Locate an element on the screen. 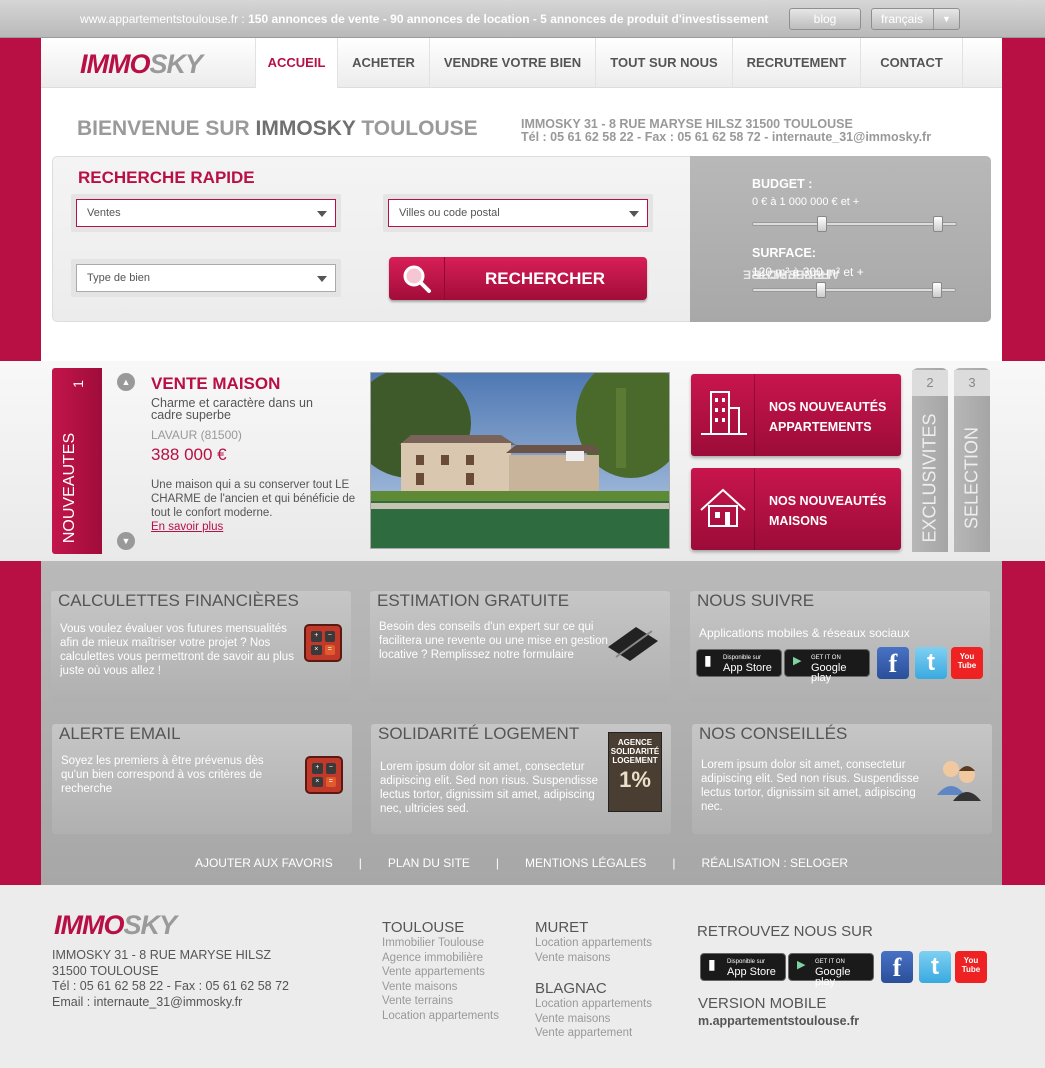 The width and height of the screenshot is (1045, 1068). mobile-version-title: VERSION MOBILE is located at coordinates (762, 1003).